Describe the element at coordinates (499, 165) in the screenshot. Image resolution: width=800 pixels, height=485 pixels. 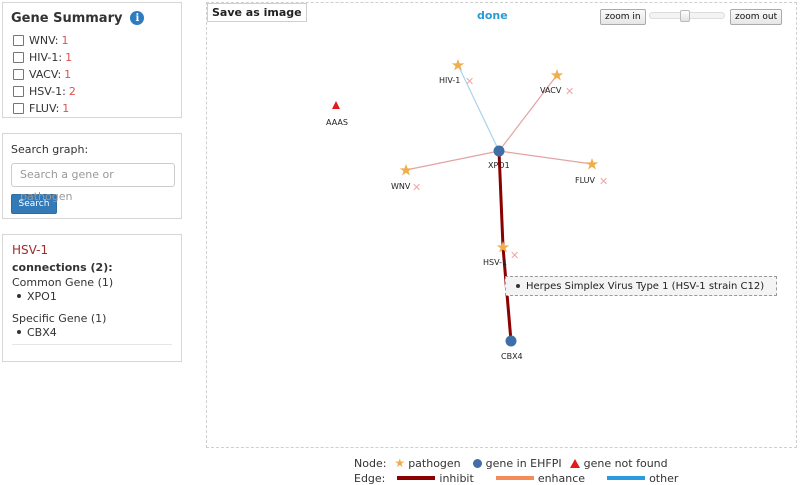
I see `node-label-xpo1: XPO1` at that location.